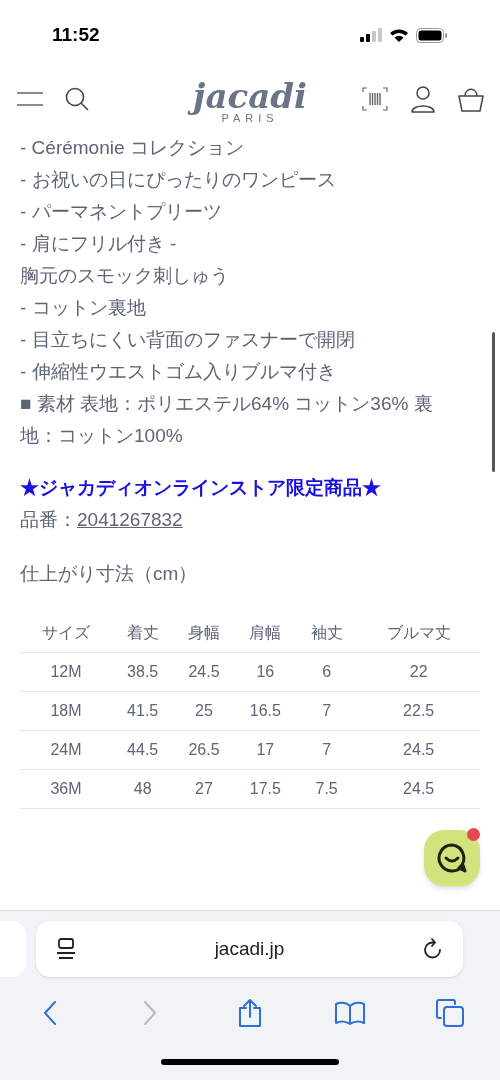 This screenshot has height=1080, width=500. What do you see at coordinates (30, 99) in the screenshot?
I see `menu-icon` at bounding box center [30, 99].